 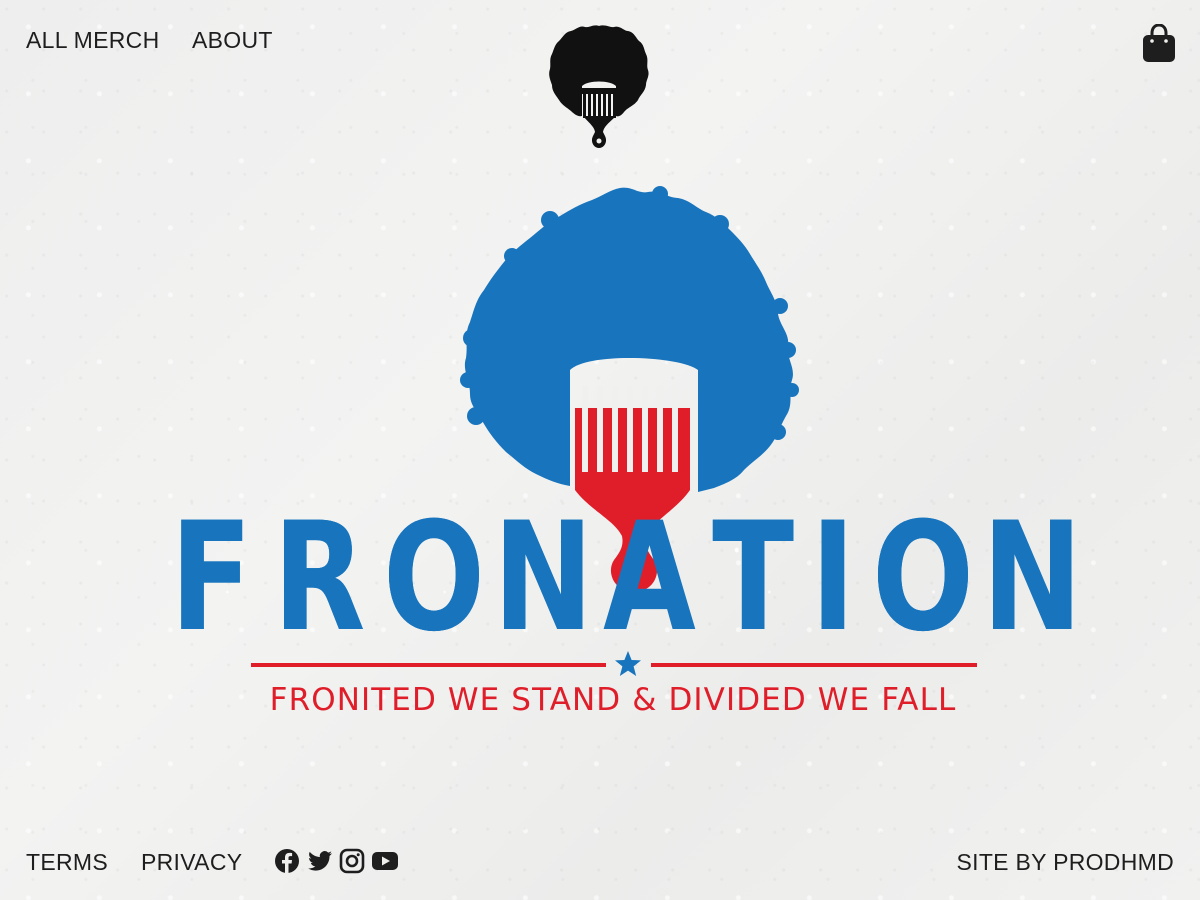 I want to click on brand-letter: R, so click(x=319, y=578).